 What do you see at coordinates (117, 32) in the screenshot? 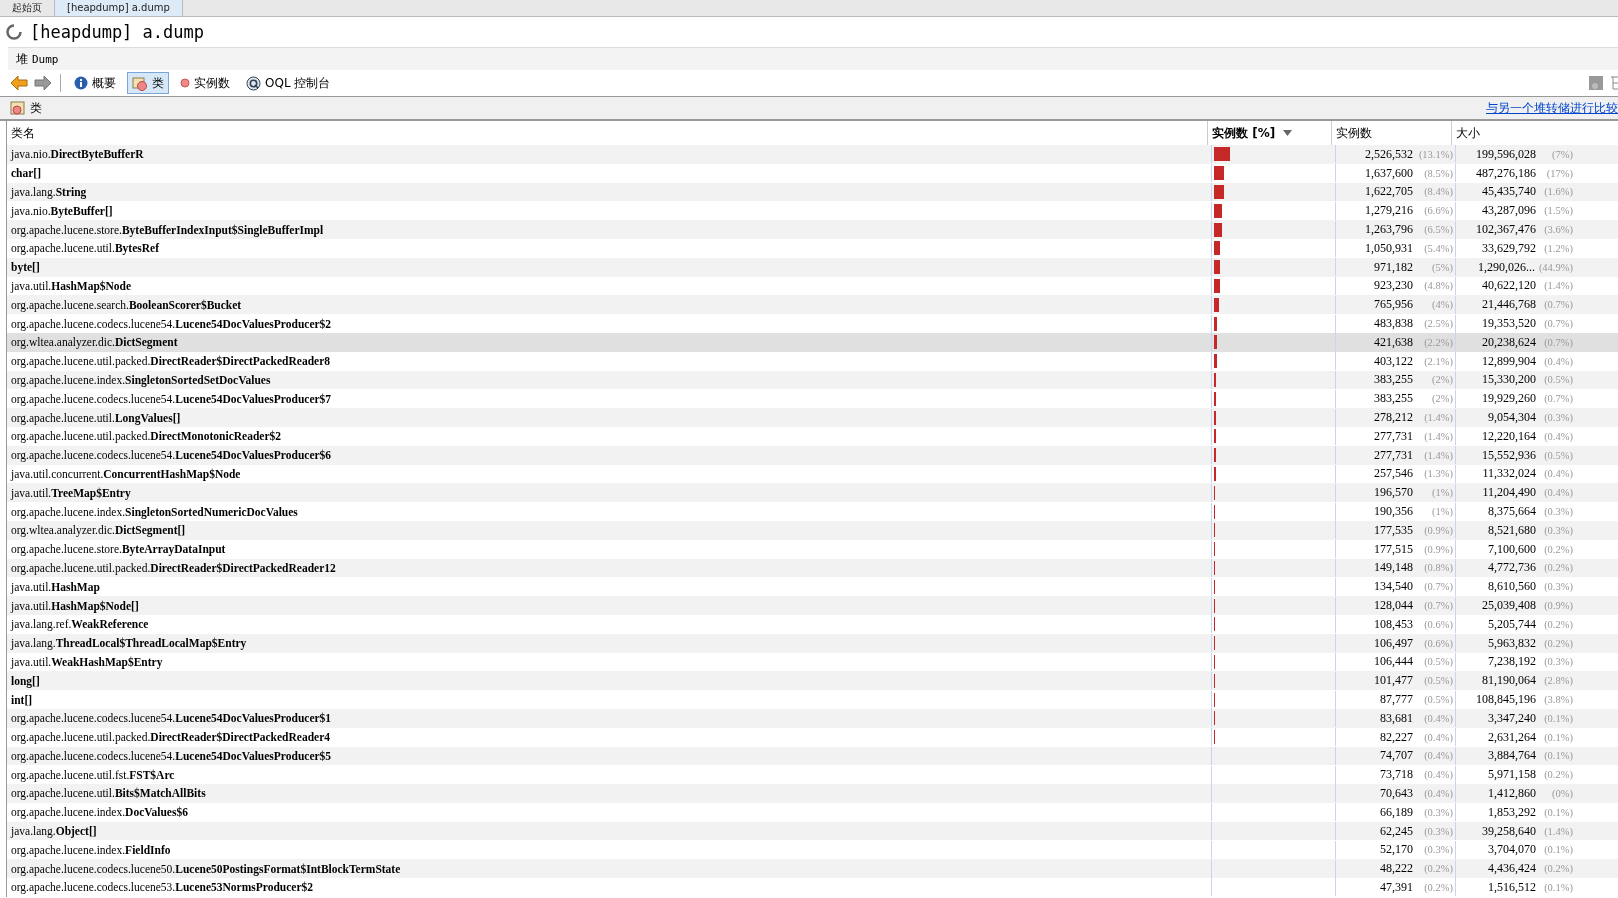
I see `window-title: [heapdump] a.dump` at bounding box center [117, 32].